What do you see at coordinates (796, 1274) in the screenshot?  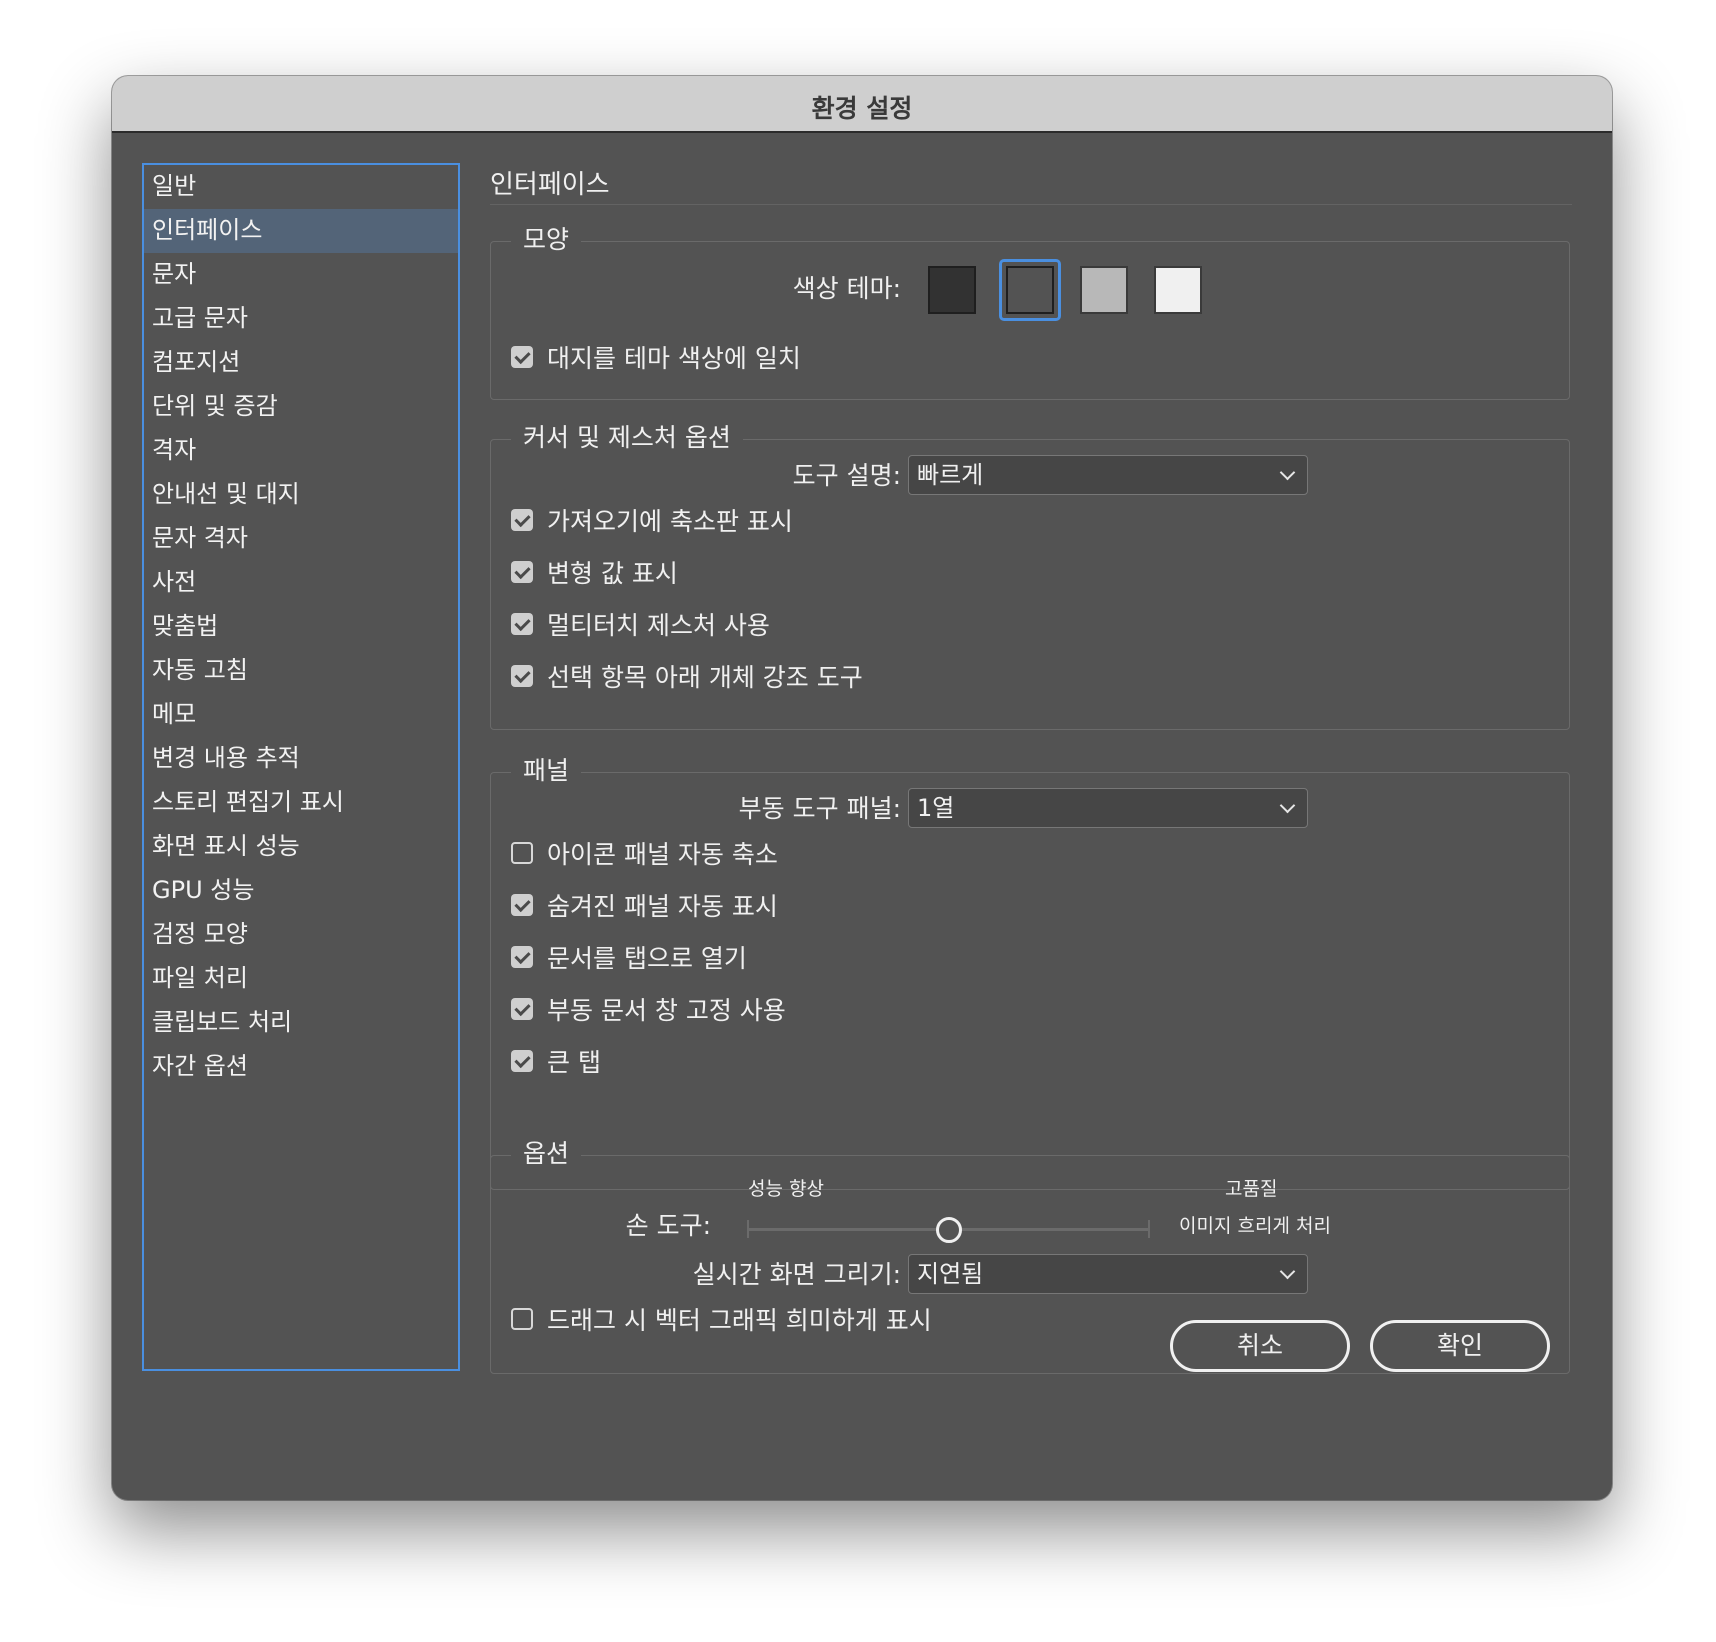 I see `live-draw-label: 실시간 화면 그리기:` at bounding box center [796, 1274].